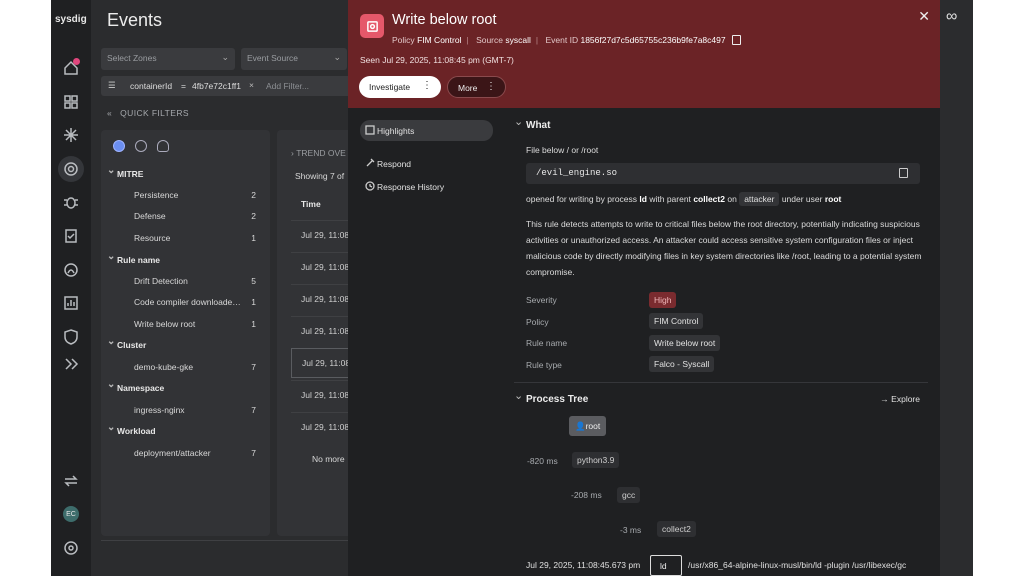 The image size is (1024, 576). I want to click on filter-token-key: containerId, so click(151, 86).